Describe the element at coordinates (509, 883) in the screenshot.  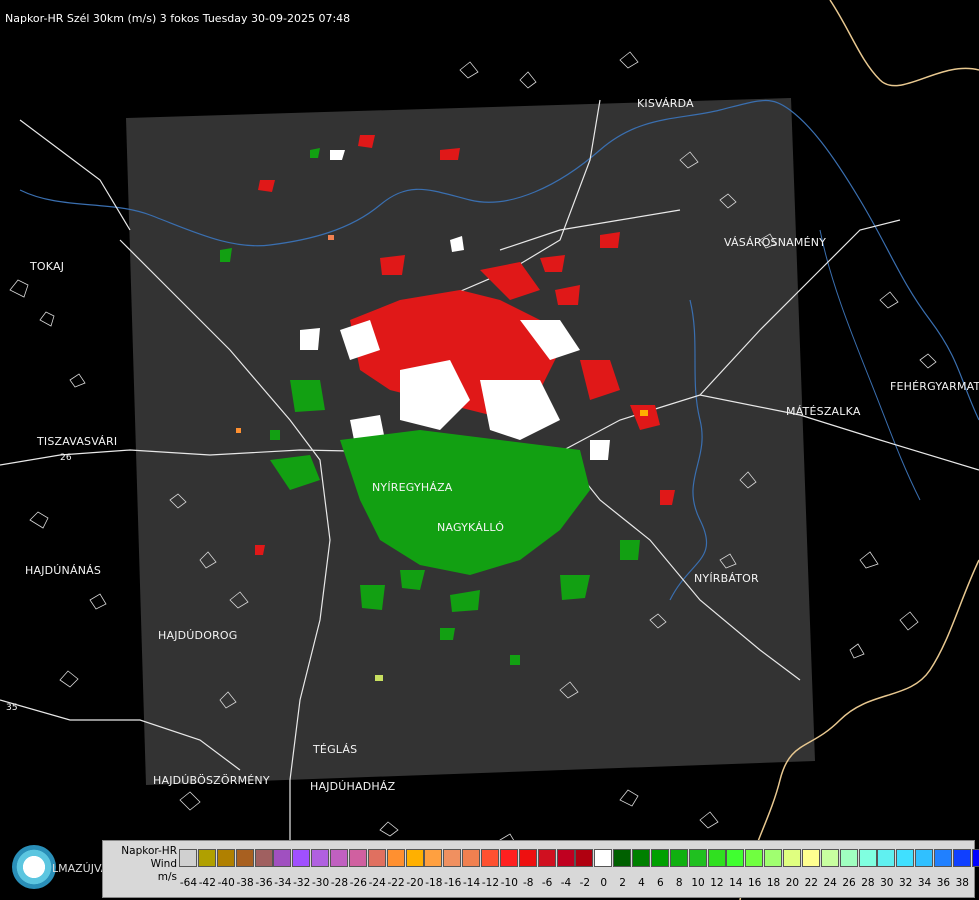
I see `legend-tick: -10` at that location.